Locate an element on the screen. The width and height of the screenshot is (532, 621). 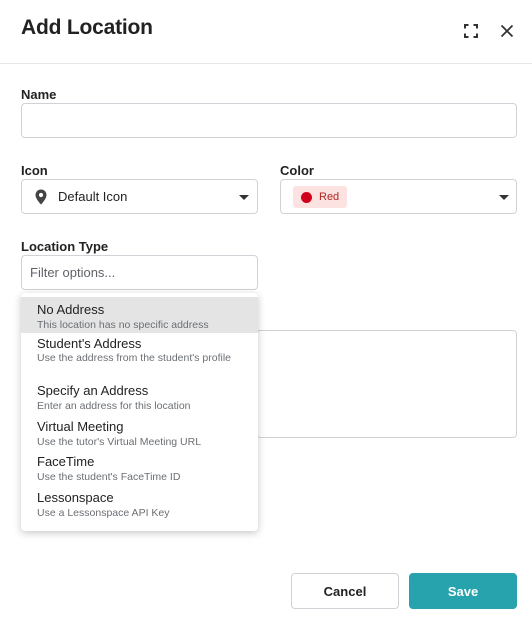
option-title: Student's Address is located at coordinates (89, 343).